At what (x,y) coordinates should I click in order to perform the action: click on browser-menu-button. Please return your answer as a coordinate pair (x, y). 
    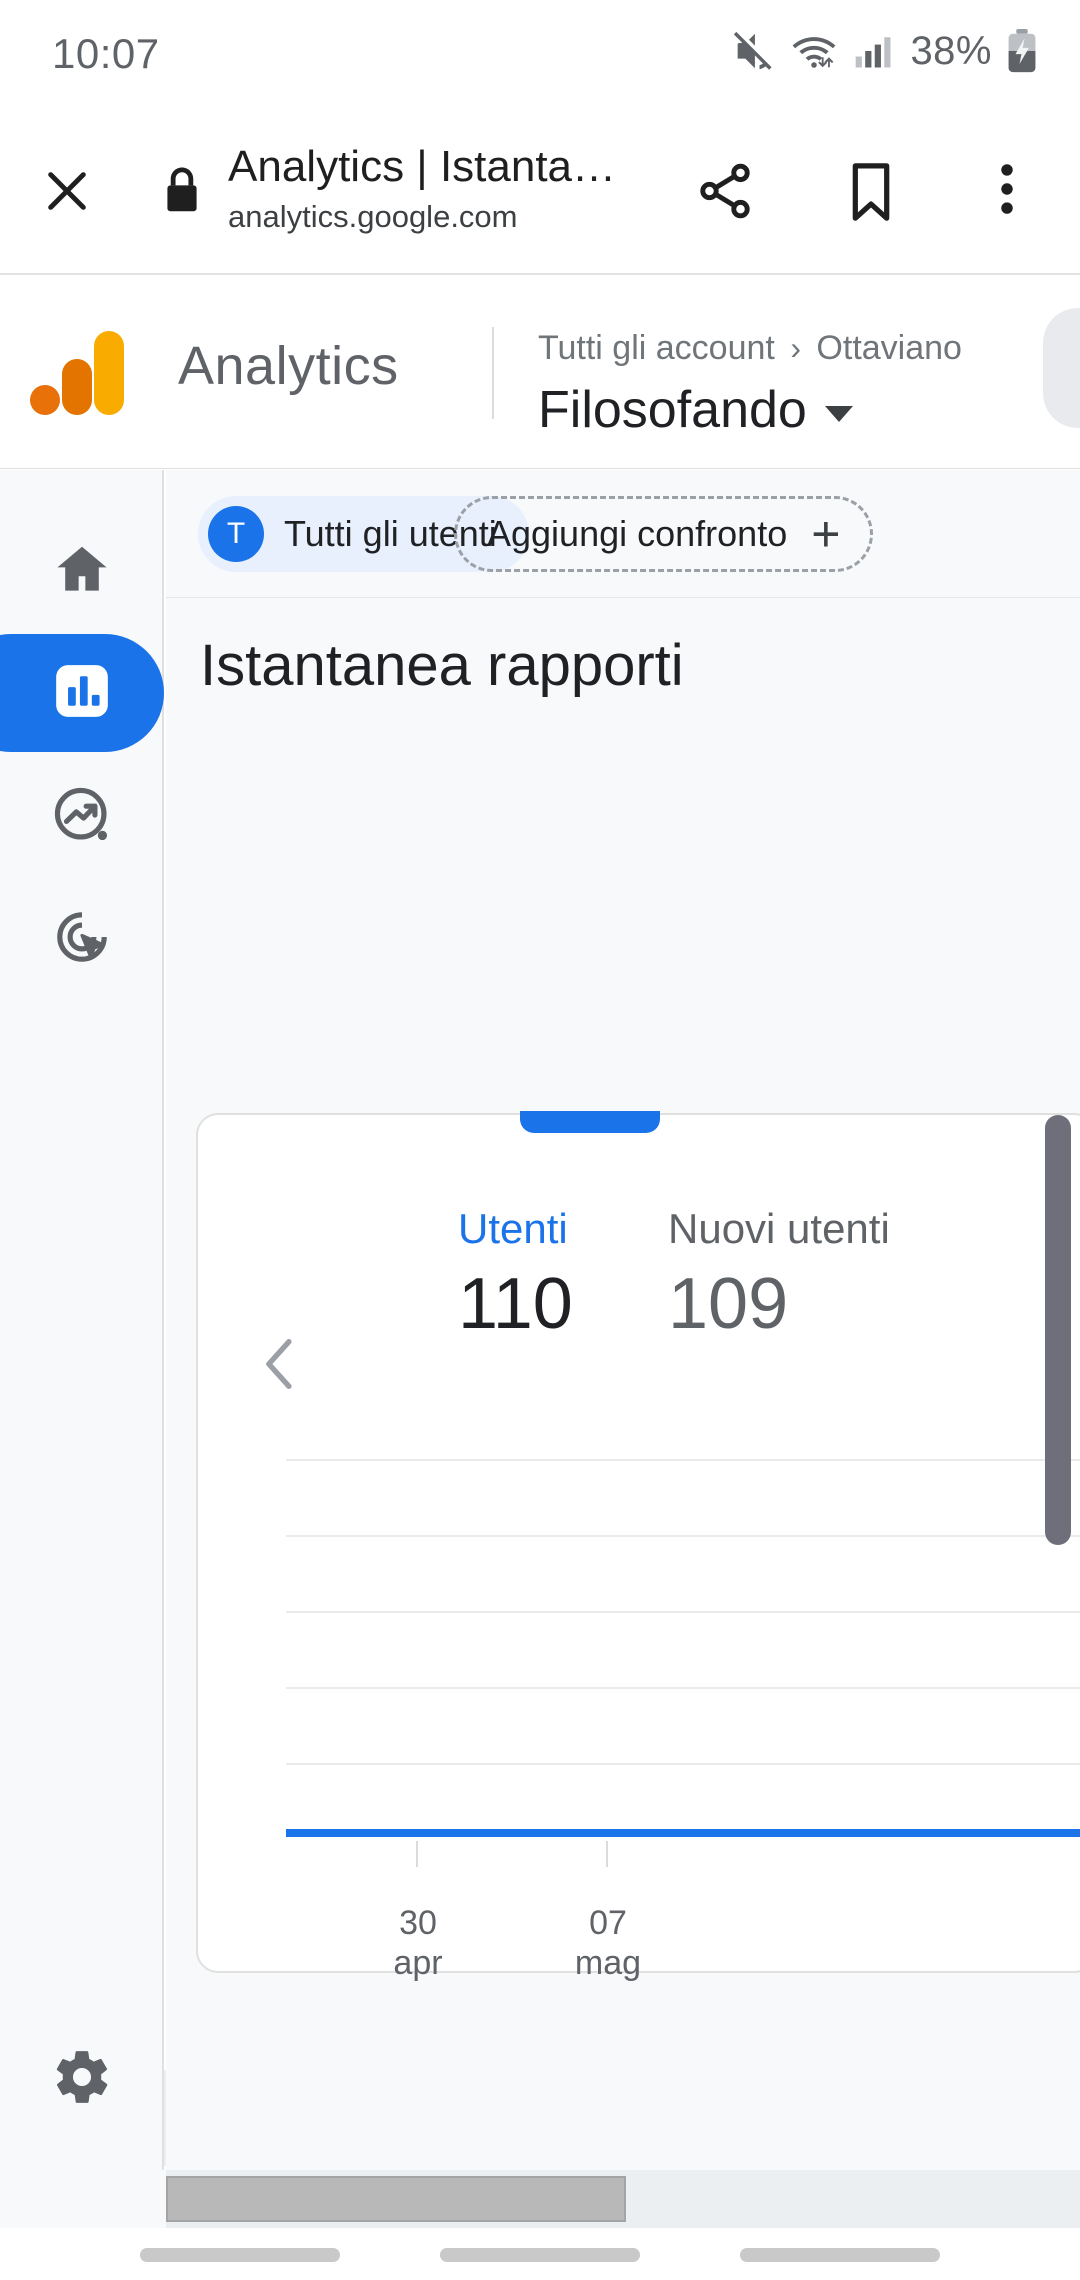
    Looking at the image, I should click on (1007, 191).